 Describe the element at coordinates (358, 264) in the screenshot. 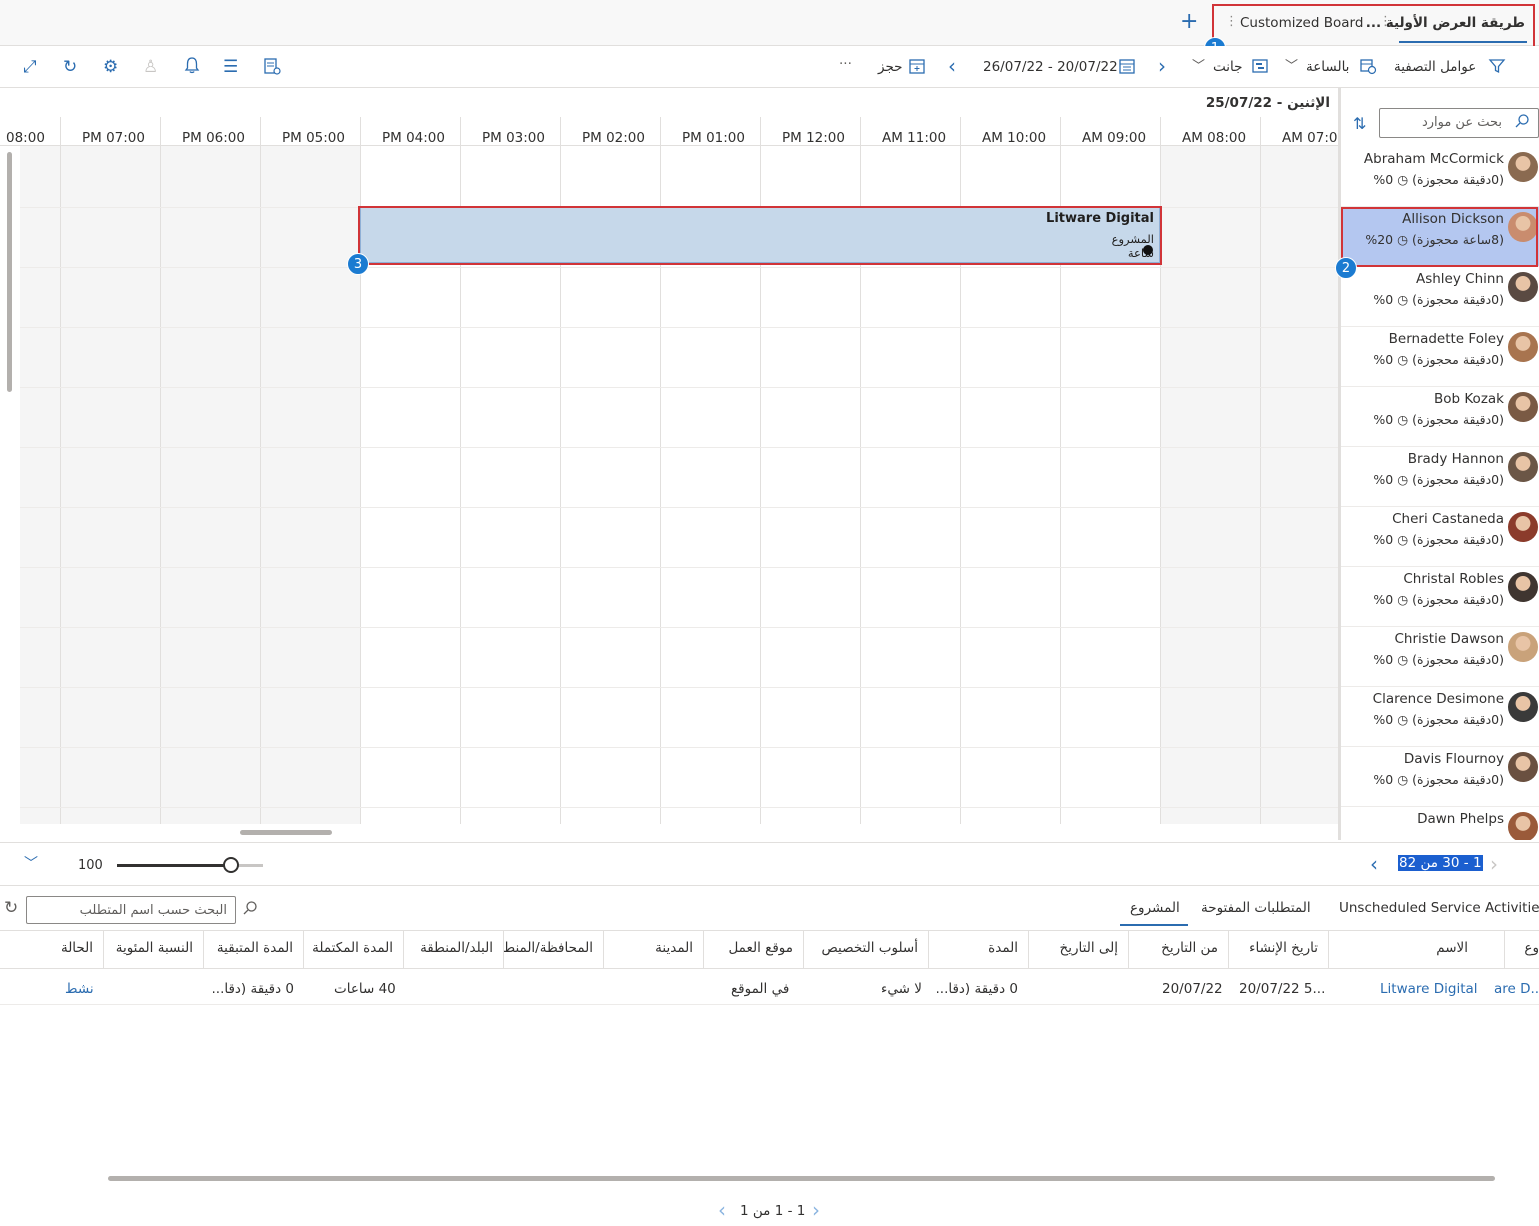

I see `callout-3: 3` at that location.